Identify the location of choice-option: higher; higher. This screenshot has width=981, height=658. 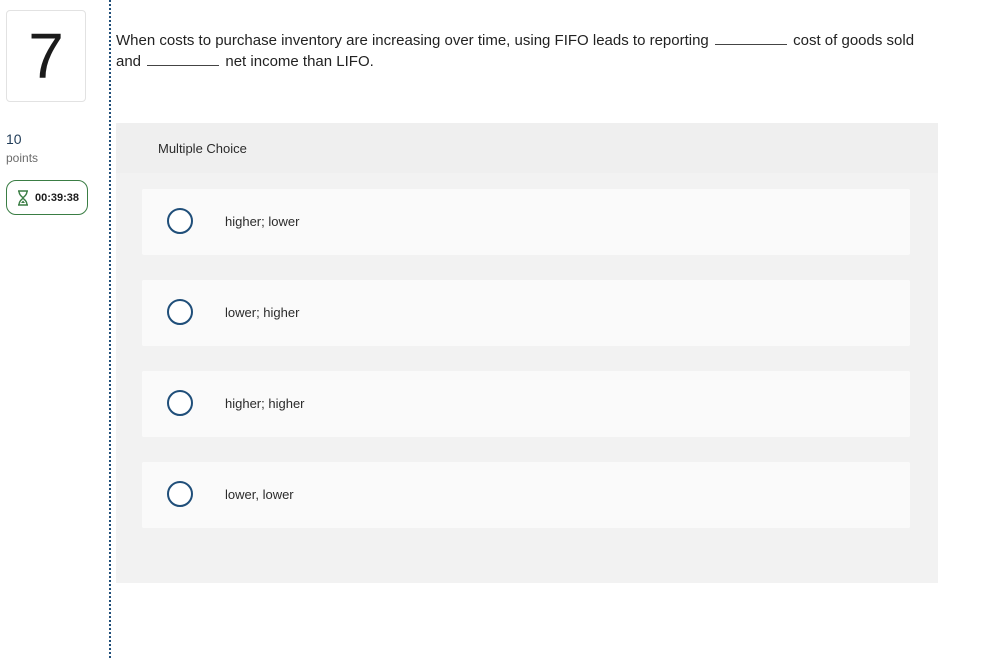
(526, 404).